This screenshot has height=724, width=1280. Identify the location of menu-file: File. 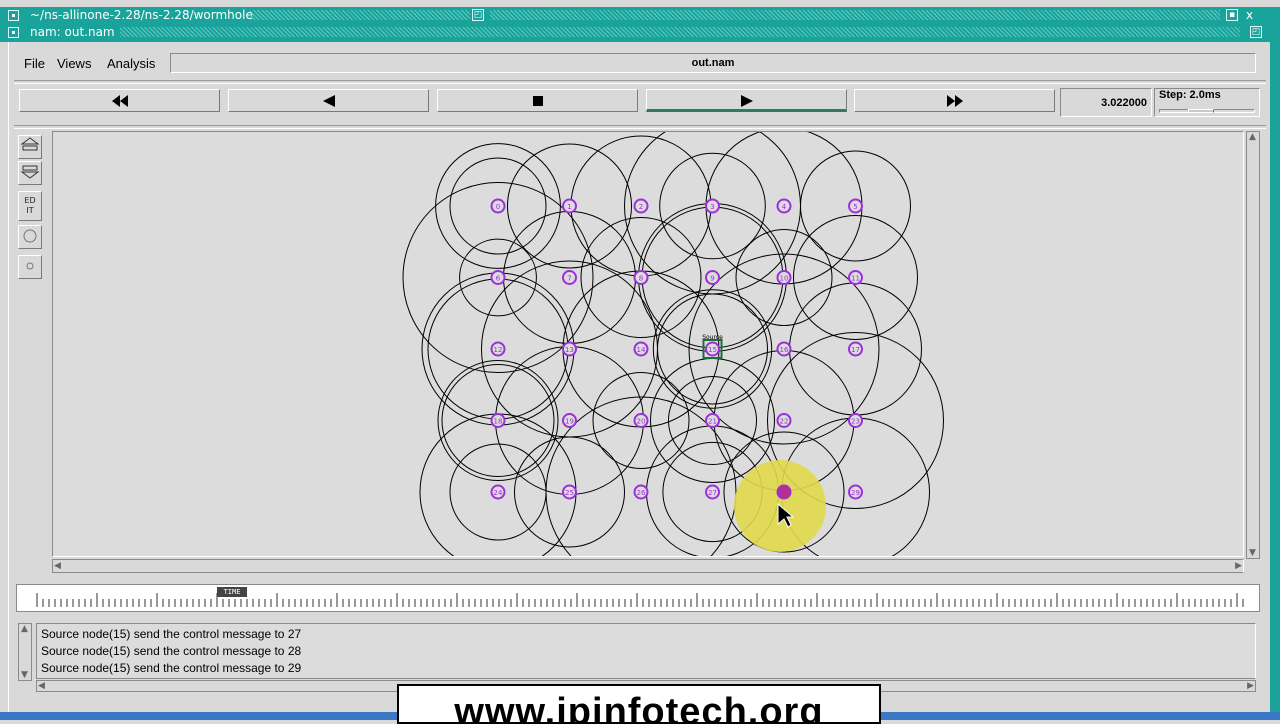
(34, 63).